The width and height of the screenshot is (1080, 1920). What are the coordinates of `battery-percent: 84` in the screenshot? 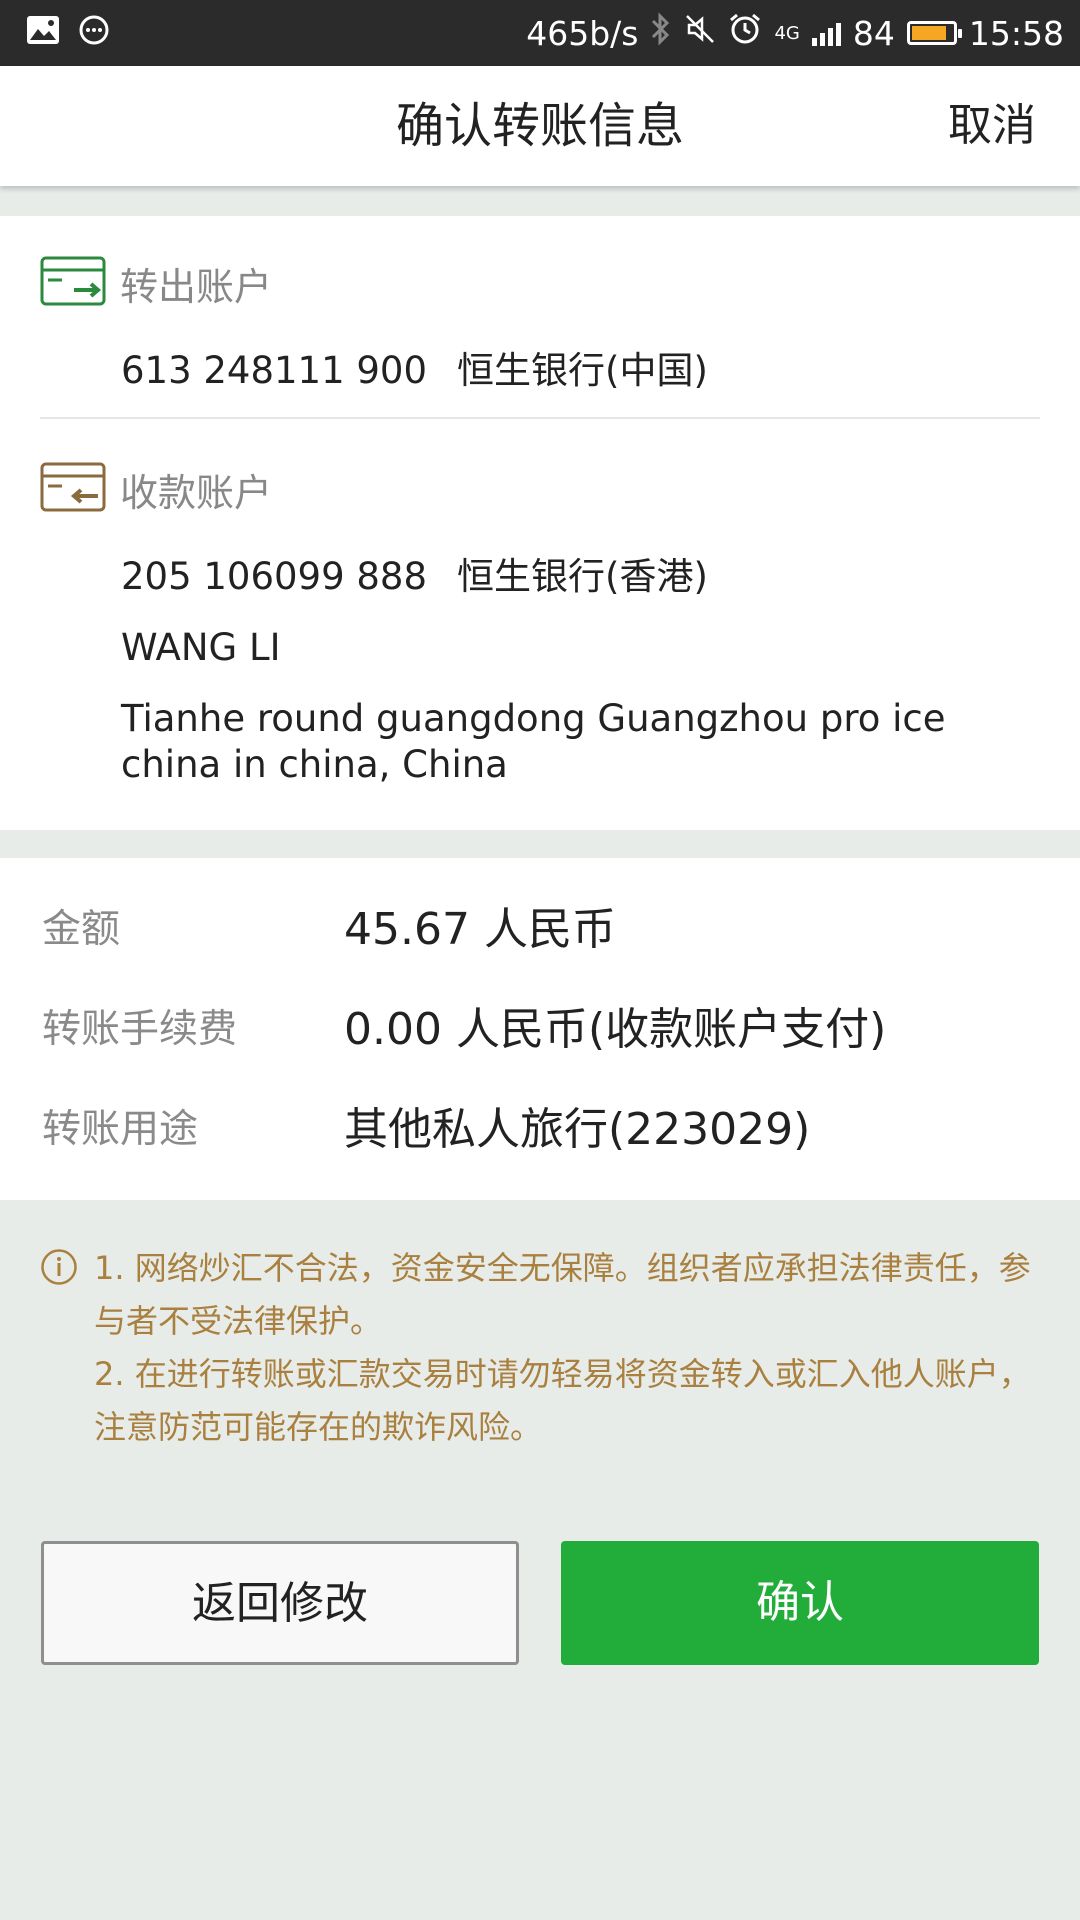 It's located at (873, 33).